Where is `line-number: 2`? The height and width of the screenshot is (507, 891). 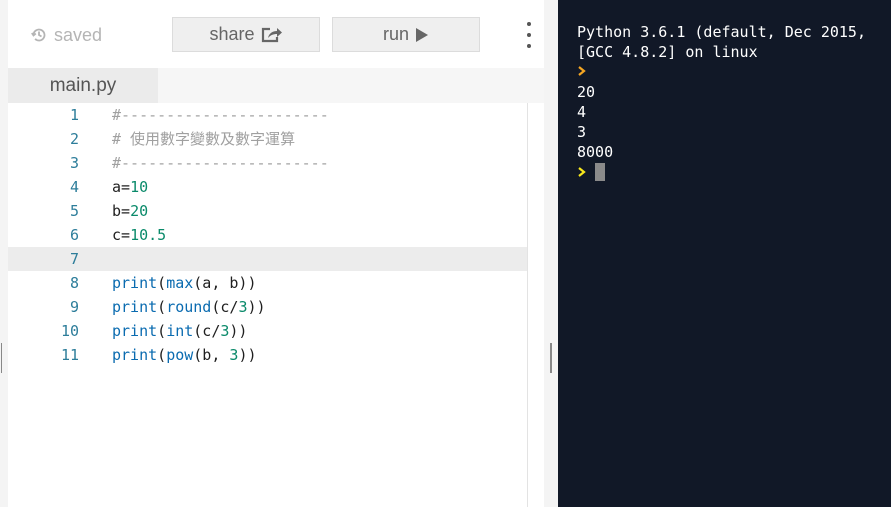
line-number: 2 is located at coordinates (74, 139).